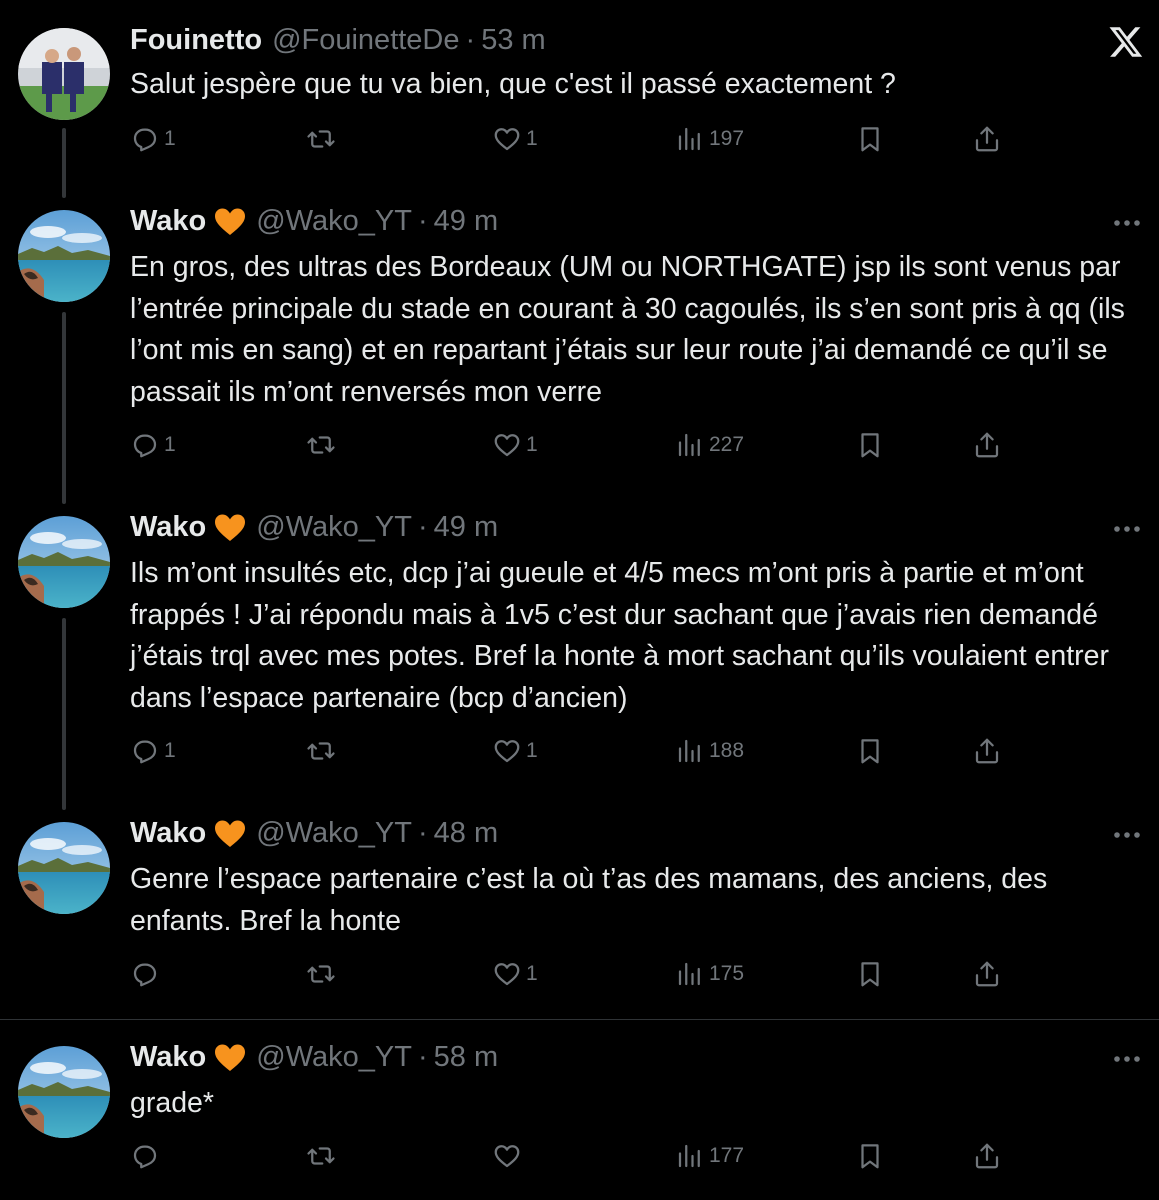 This screenshot has height=1200, width=1159. Describe the element at coordinates (509, 1156) in the screenshot. I see `like-button` at that location.